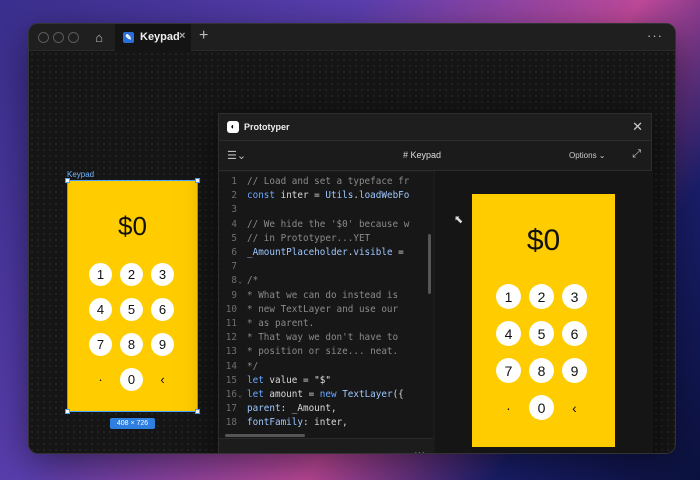 The height and width of the screenshot is (480, 700). Describe the element at coordinates (234, 181) in the screenshot. I see `line-number: 1` at that location.